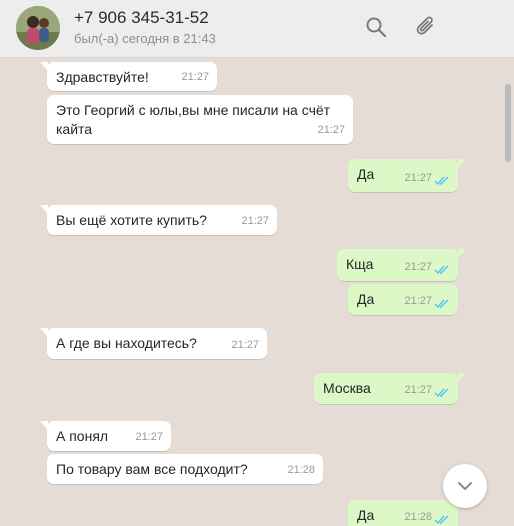 This screenshot has height=526, width=514. I want to click on message-outgoing: Кща 21:27, so click(397, 265).